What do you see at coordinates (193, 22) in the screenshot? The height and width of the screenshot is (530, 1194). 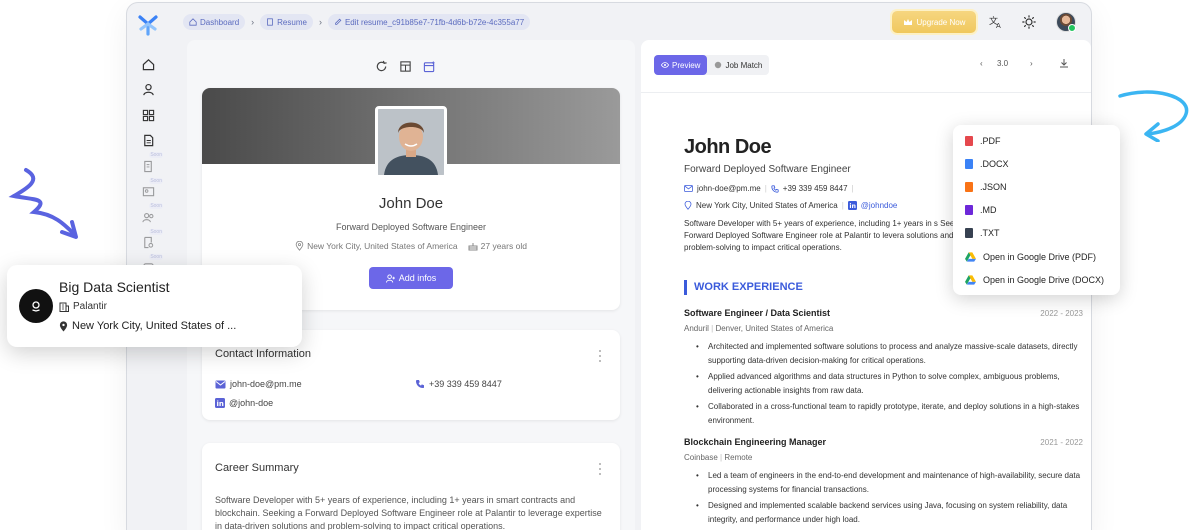 I see `home-icon` at bounding box center [193, 22].